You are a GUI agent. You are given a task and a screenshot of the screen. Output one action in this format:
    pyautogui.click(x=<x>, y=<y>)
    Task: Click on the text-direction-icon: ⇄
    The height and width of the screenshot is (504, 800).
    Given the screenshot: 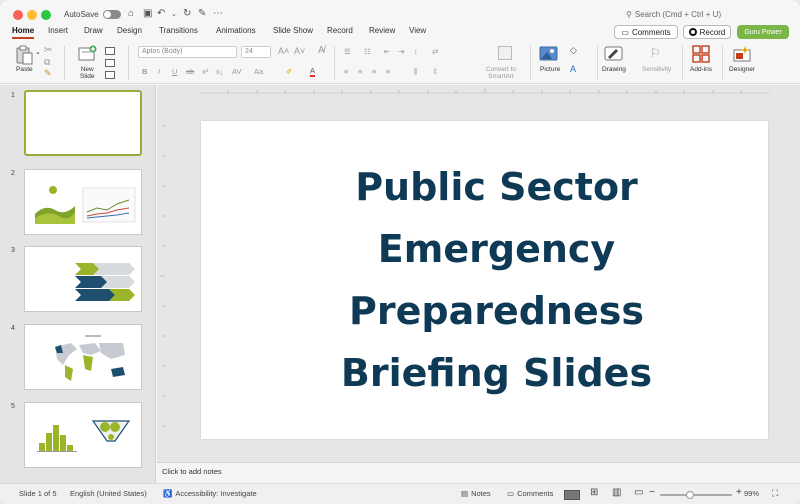 What is the action you would take?
    pyautogui.click(x=435, y=51)
    